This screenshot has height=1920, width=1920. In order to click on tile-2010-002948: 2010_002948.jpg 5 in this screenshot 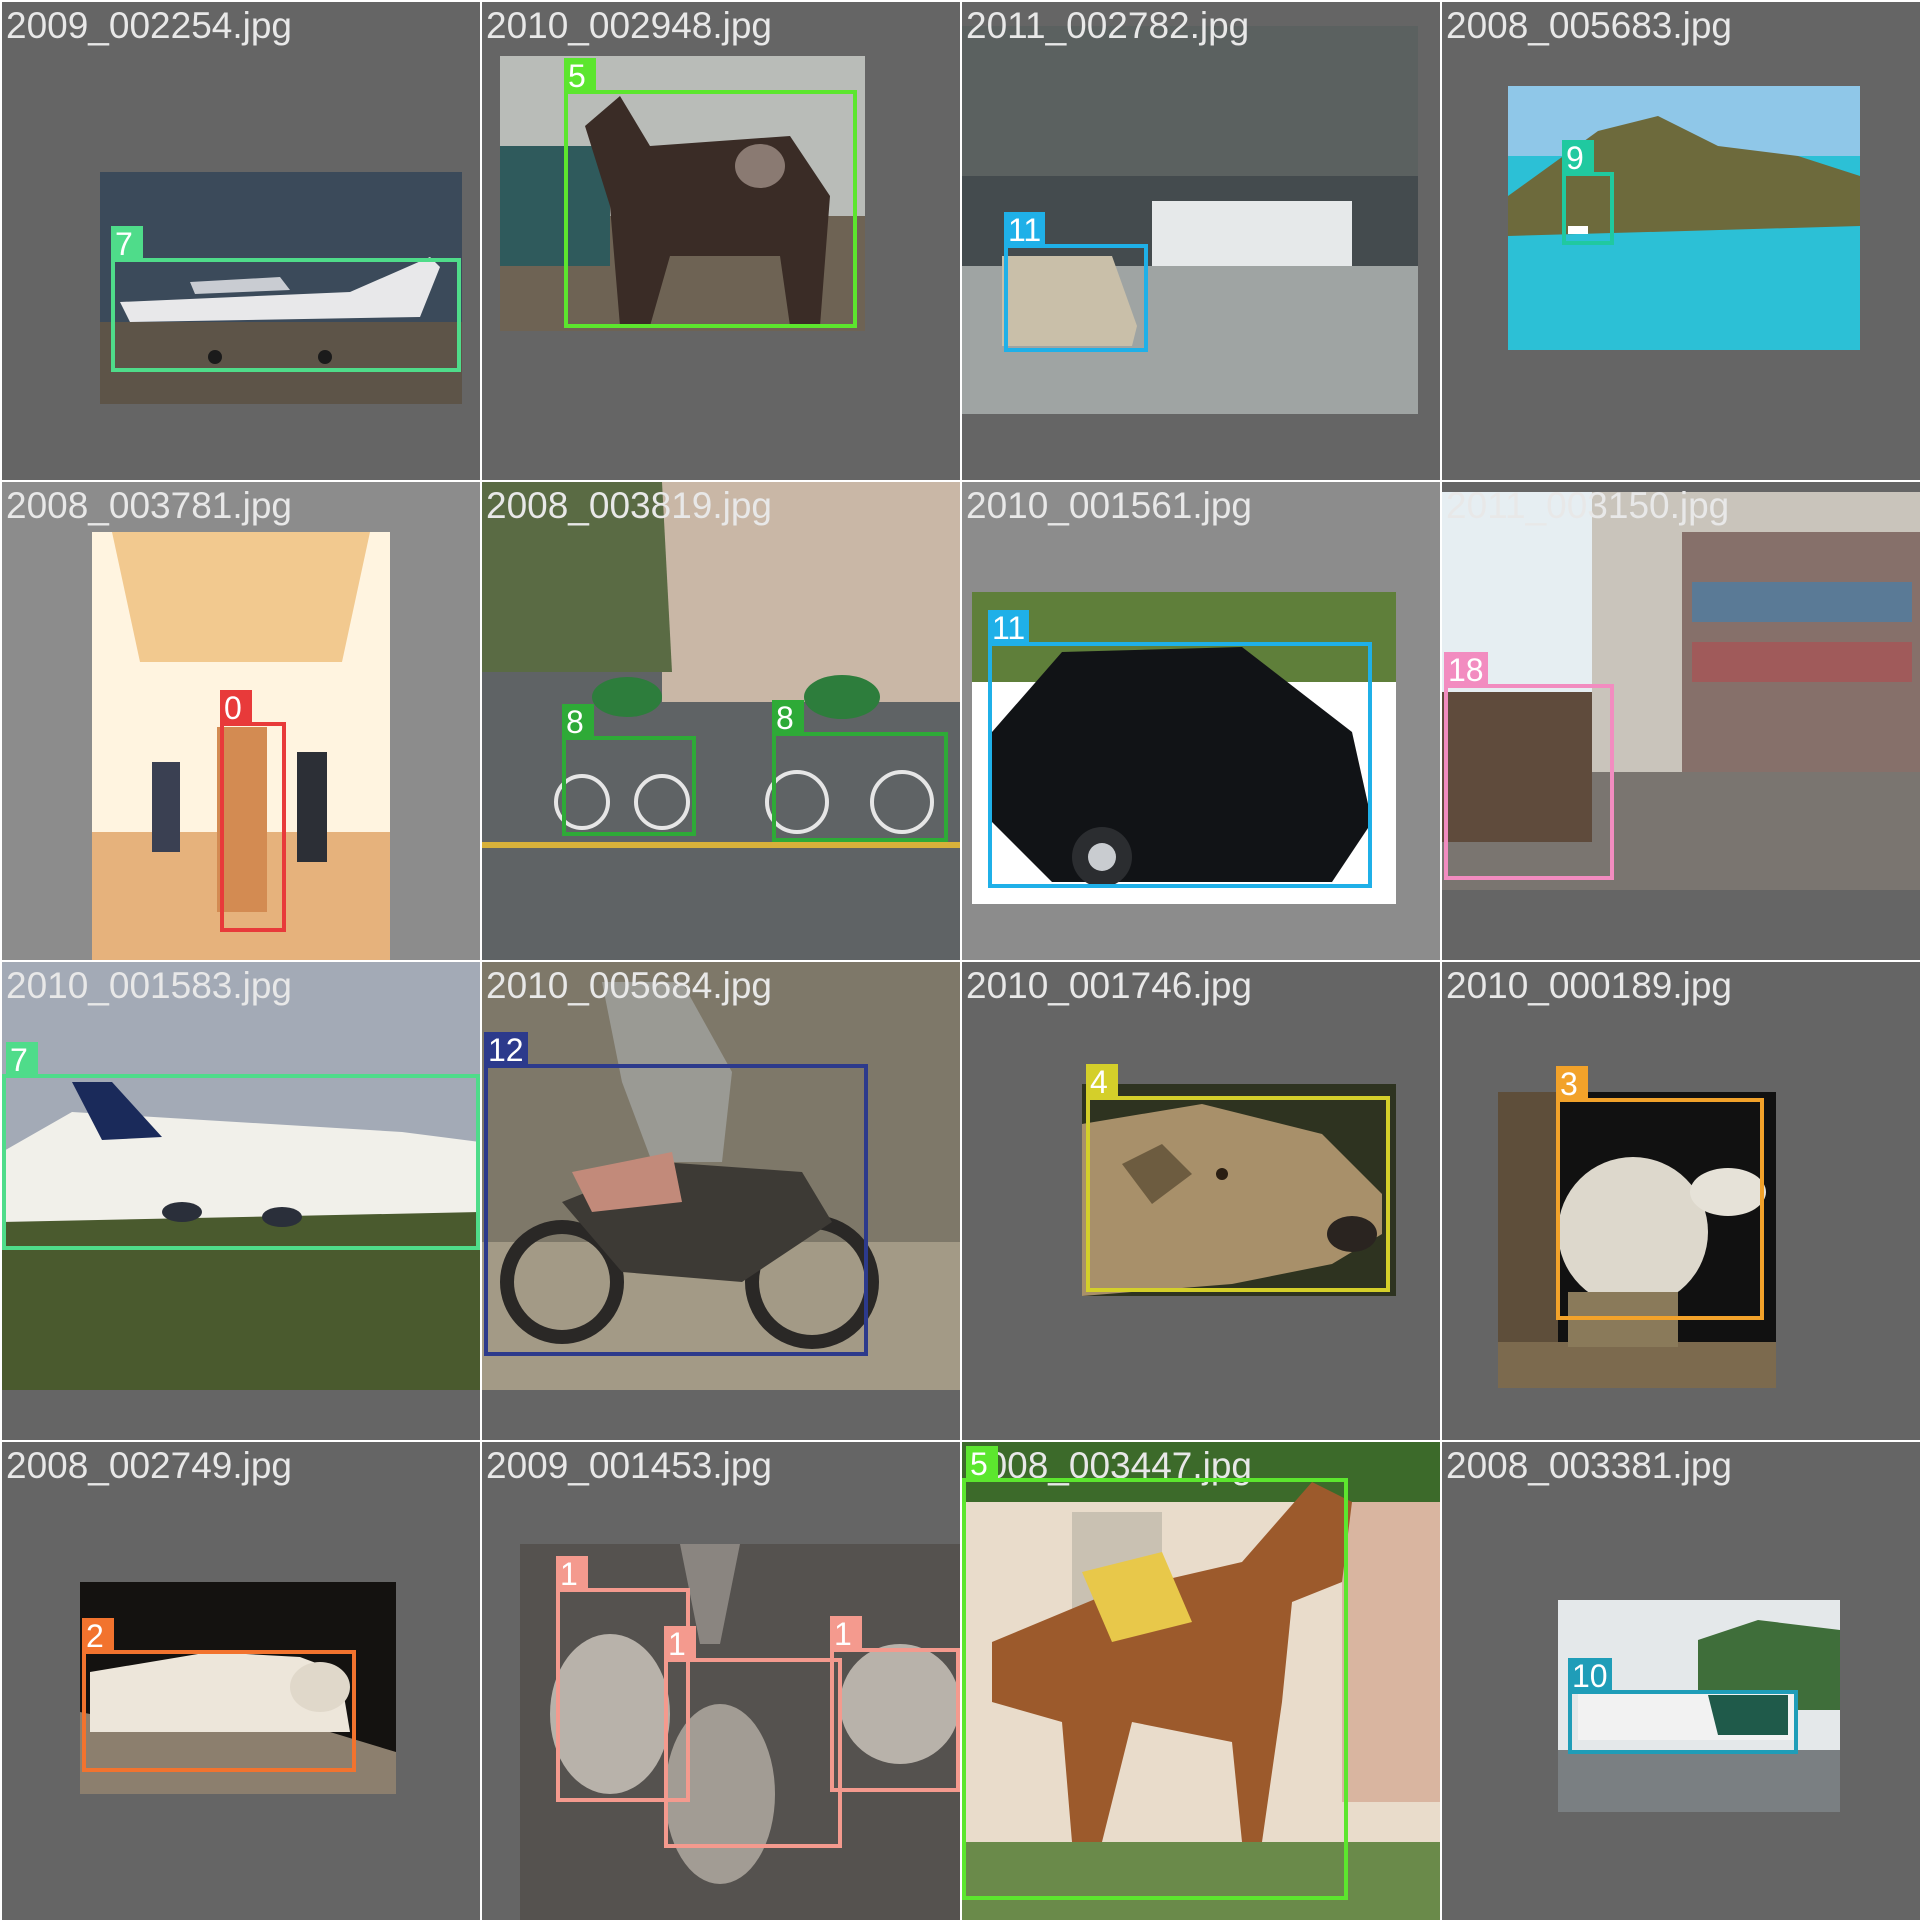, I will do `click(721, 241)`.